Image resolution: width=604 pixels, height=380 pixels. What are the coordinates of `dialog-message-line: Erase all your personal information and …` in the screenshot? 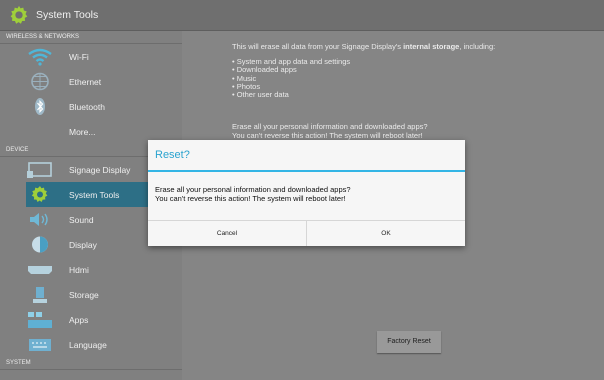 It's located at (253, 189).